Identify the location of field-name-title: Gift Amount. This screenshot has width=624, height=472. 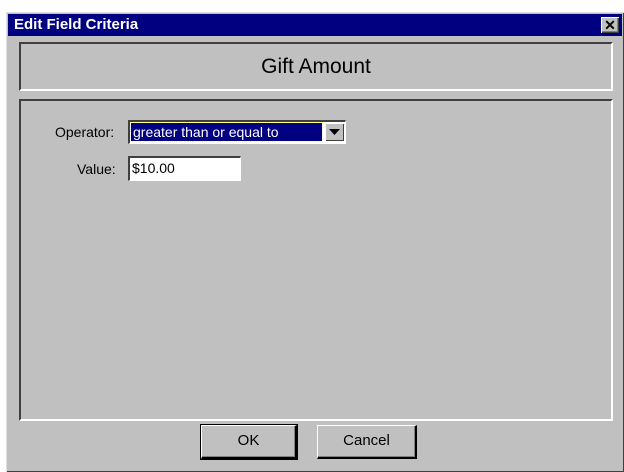
(316, 66).